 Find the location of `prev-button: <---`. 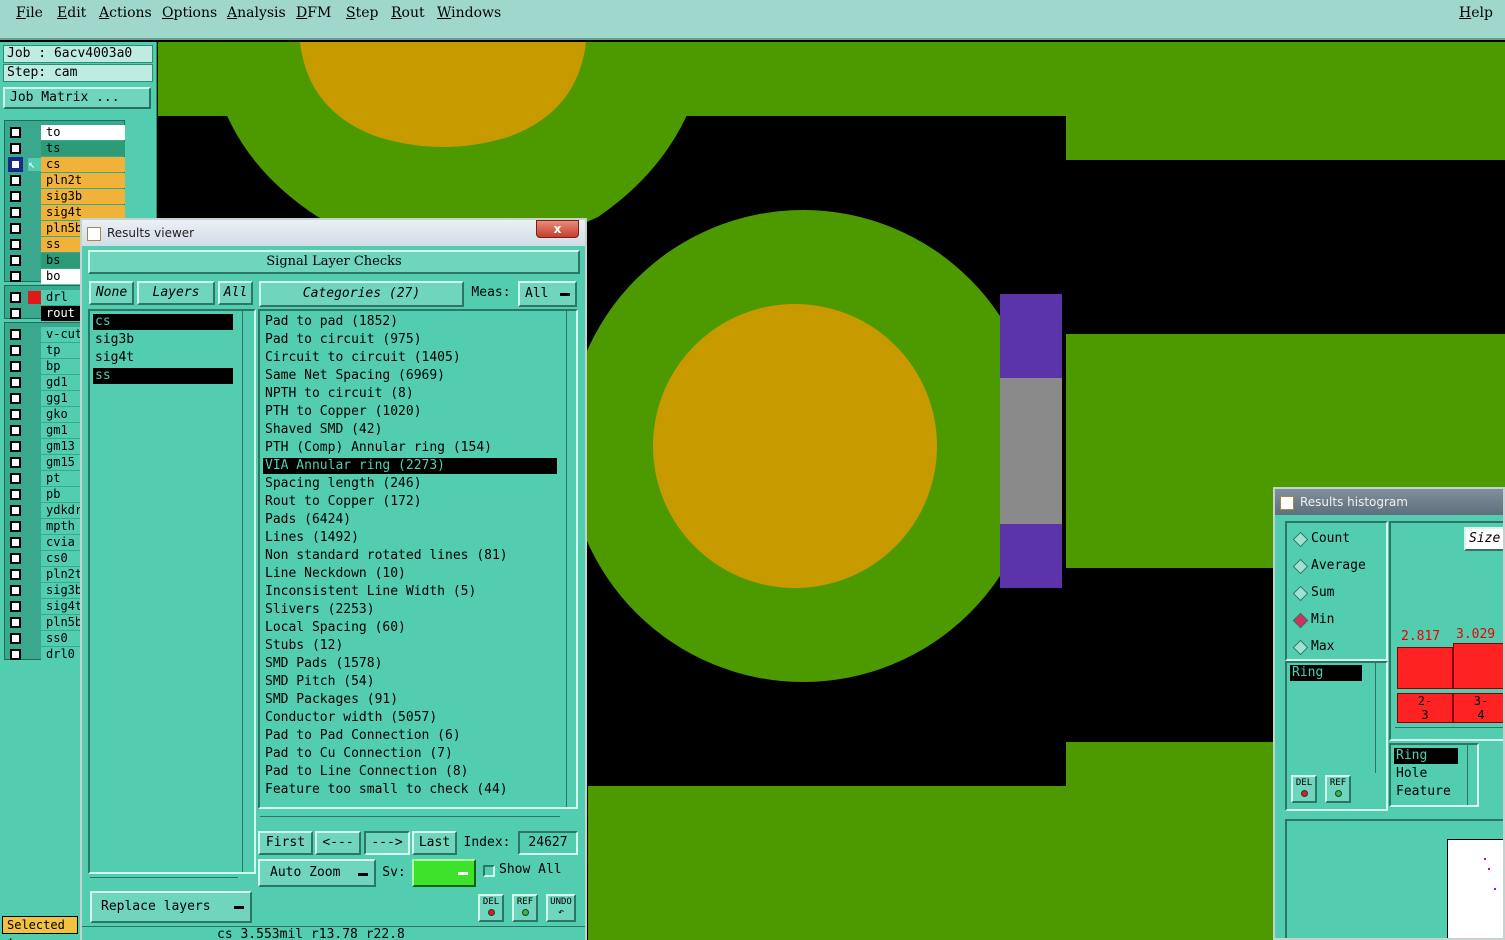

prev-button: <--- is located at coordinates (338, 843).